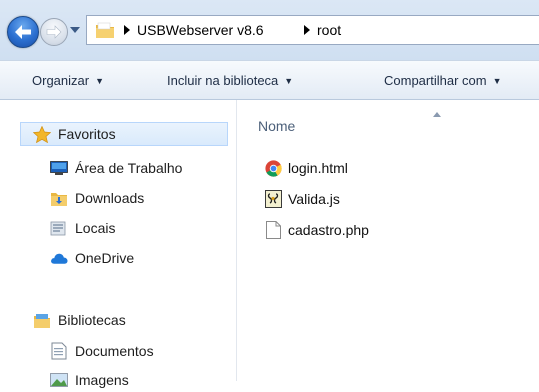 The image size is (539, 392). Describe the element at coordinates (59, 168) in the screenshot. I see `desktop-icon` at that location.